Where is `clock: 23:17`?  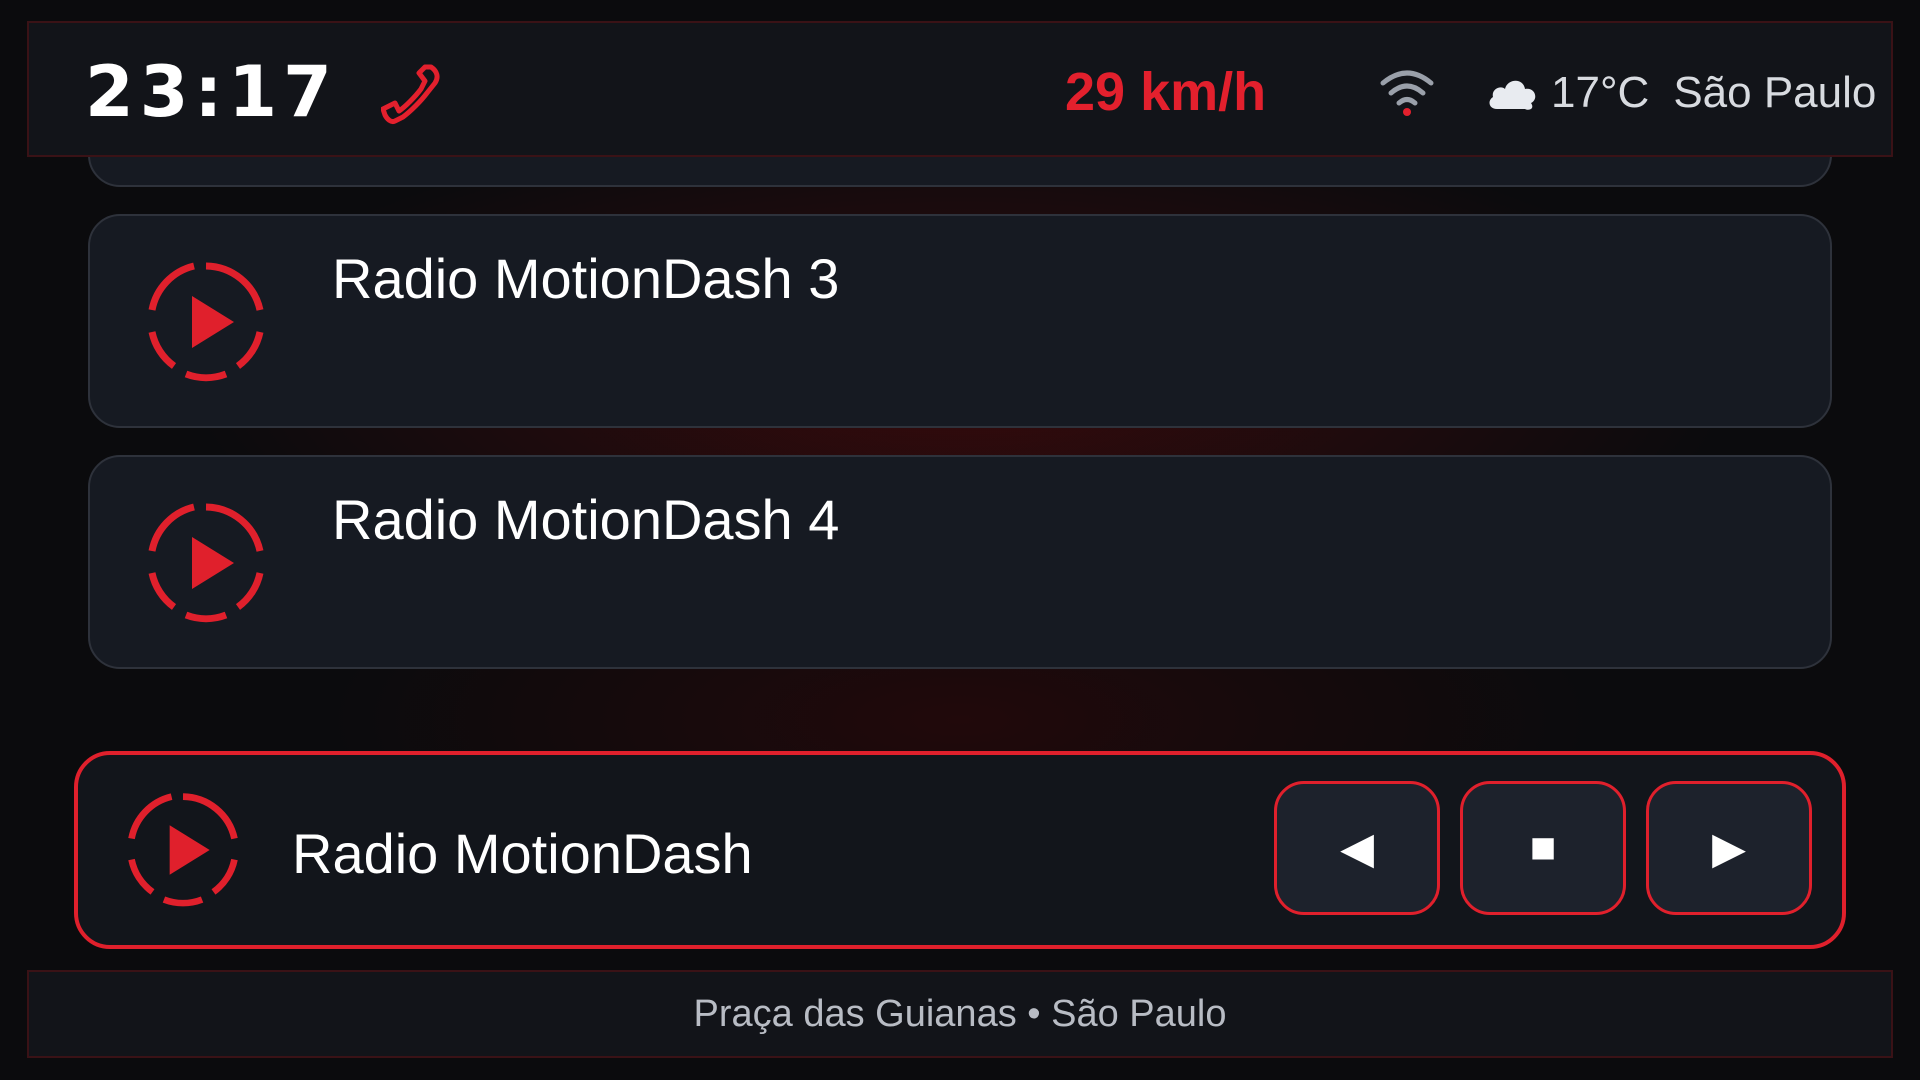
clock: 23:17 is located at coordinates (211, 92).